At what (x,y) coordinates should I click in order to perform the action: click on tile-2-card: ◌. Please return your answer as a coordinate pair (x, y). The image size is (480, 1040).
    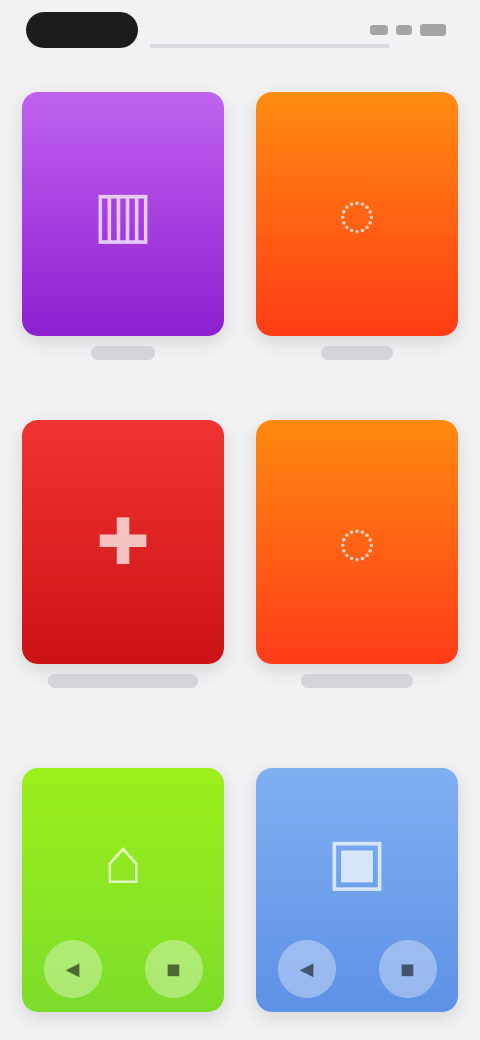
    Looking at the image, I should click on (357, 214).